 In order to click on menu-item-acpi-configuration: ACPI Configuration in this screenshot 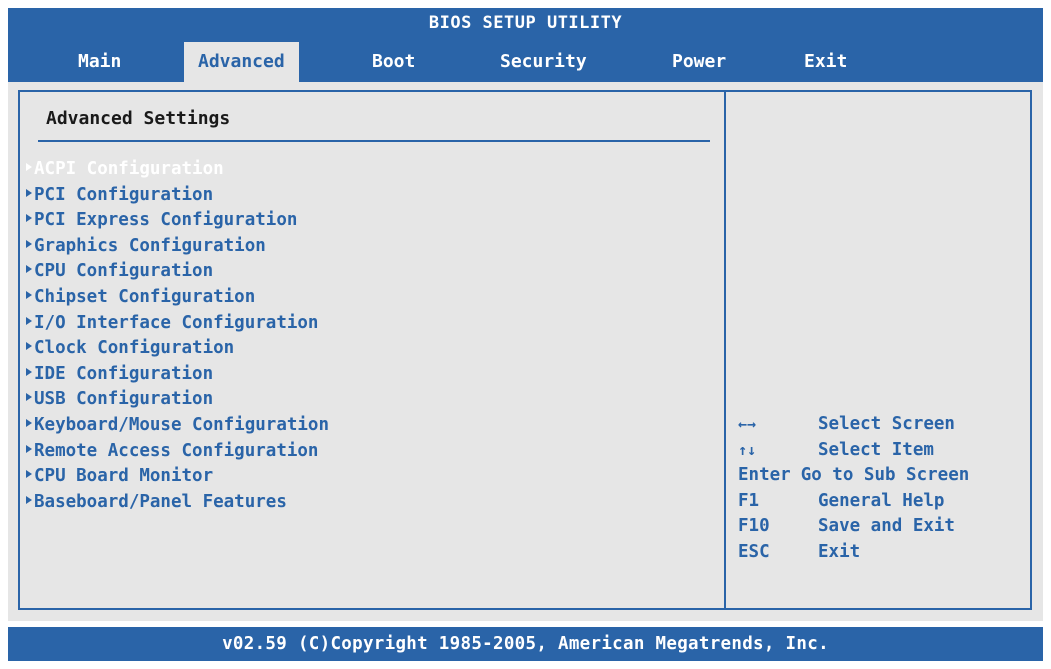, I will do `click(177, 170)`.